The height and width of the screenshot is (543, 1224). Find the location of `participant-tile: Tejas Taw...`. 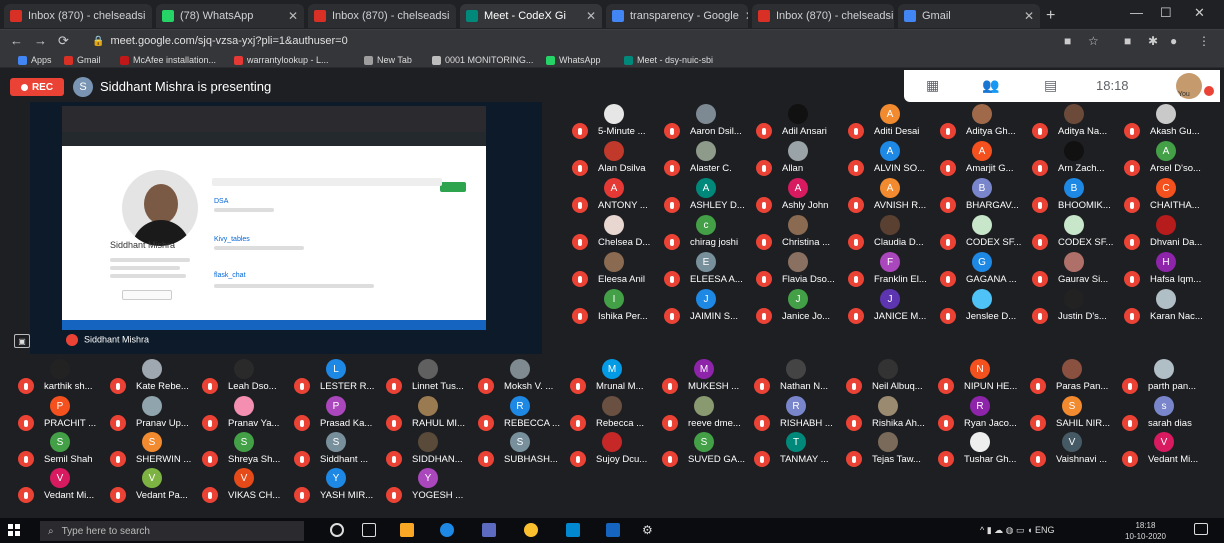

participant-tile: Tejas Taw... is located at coordinates (891, 450).